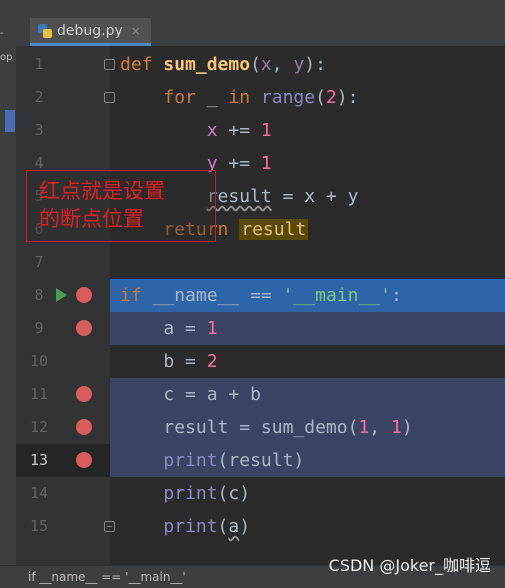 The height and width of the screenshot is (588, 505). I want to click on left-tool-strip: - op, so click(8, 293).